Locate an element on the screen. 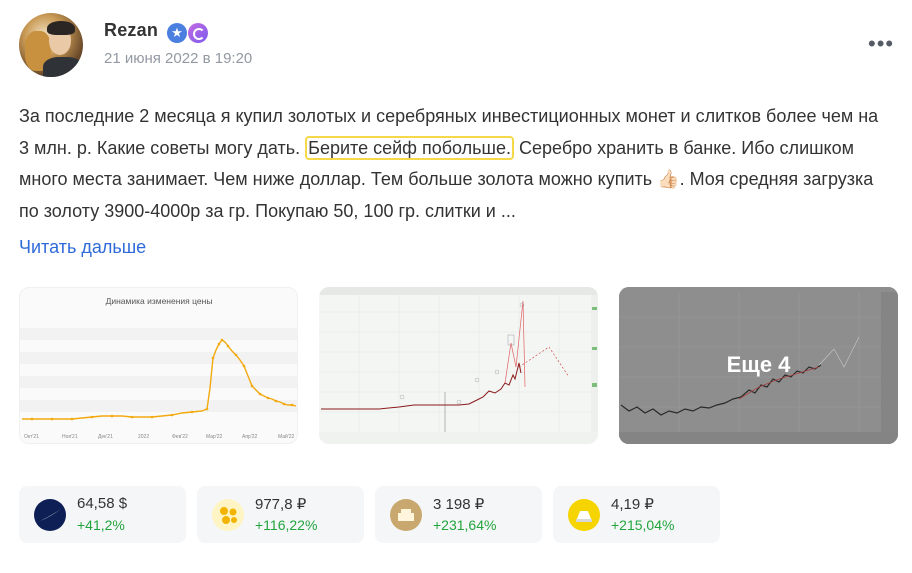 This screenshot has width=912, height=573. read-more-link: Читать дальше is located at coordinates (82, 247).